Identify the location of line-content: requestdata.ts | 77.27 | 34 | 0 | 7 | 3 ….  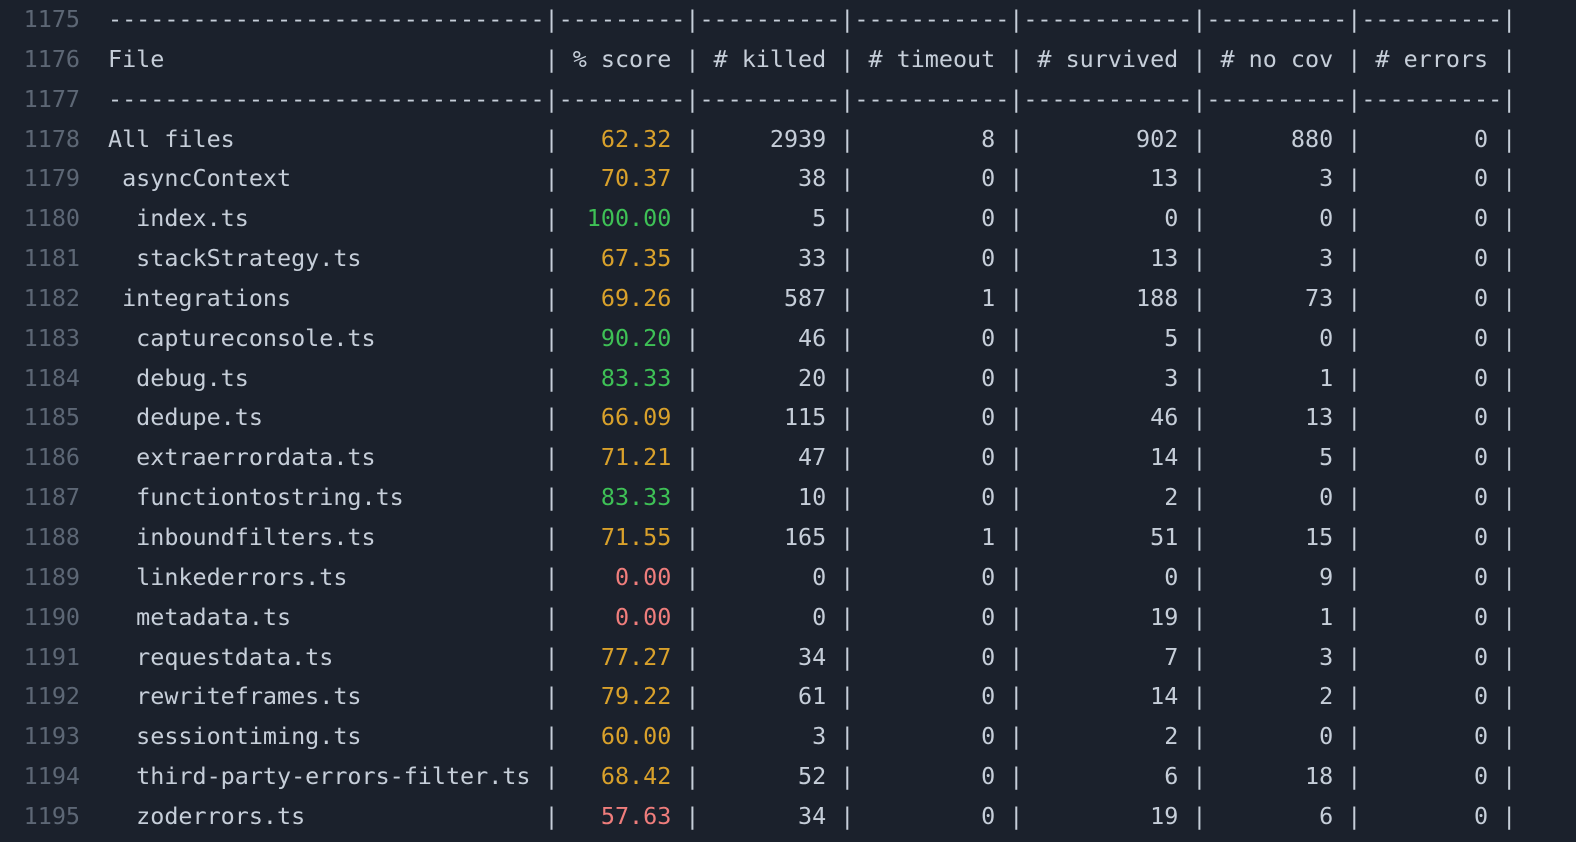
(812, 658).